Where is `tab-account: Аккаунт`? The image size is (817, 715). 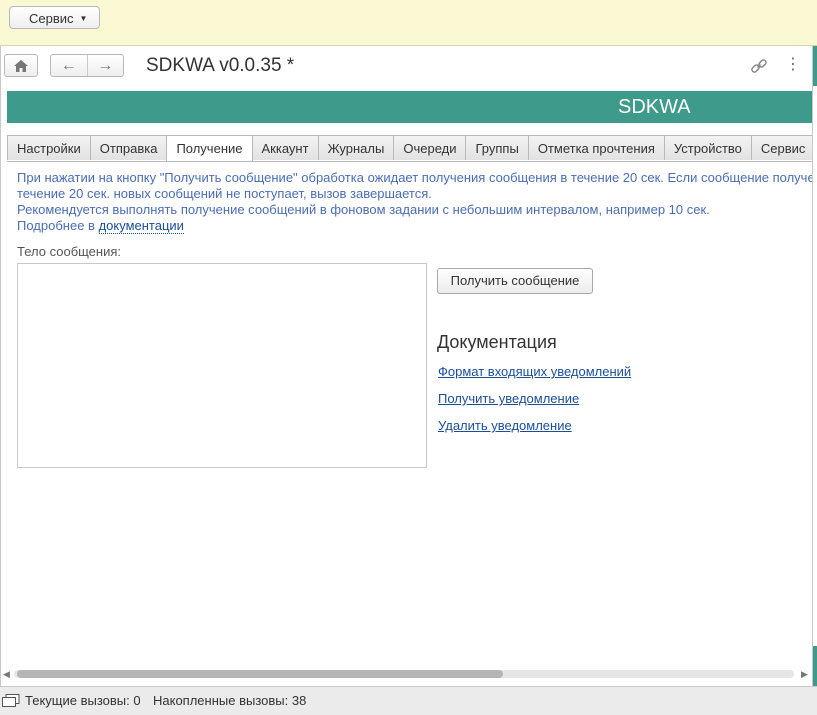 tab-account: Аккаунт is located at coordinates (285, 147).